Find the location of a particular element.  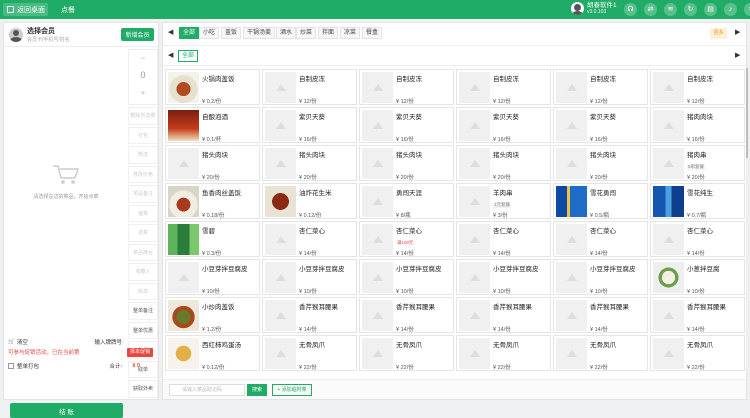

product-card: 火锅肉盖饭 ¥ 0.2/份 is located at coordinates (212, 87).